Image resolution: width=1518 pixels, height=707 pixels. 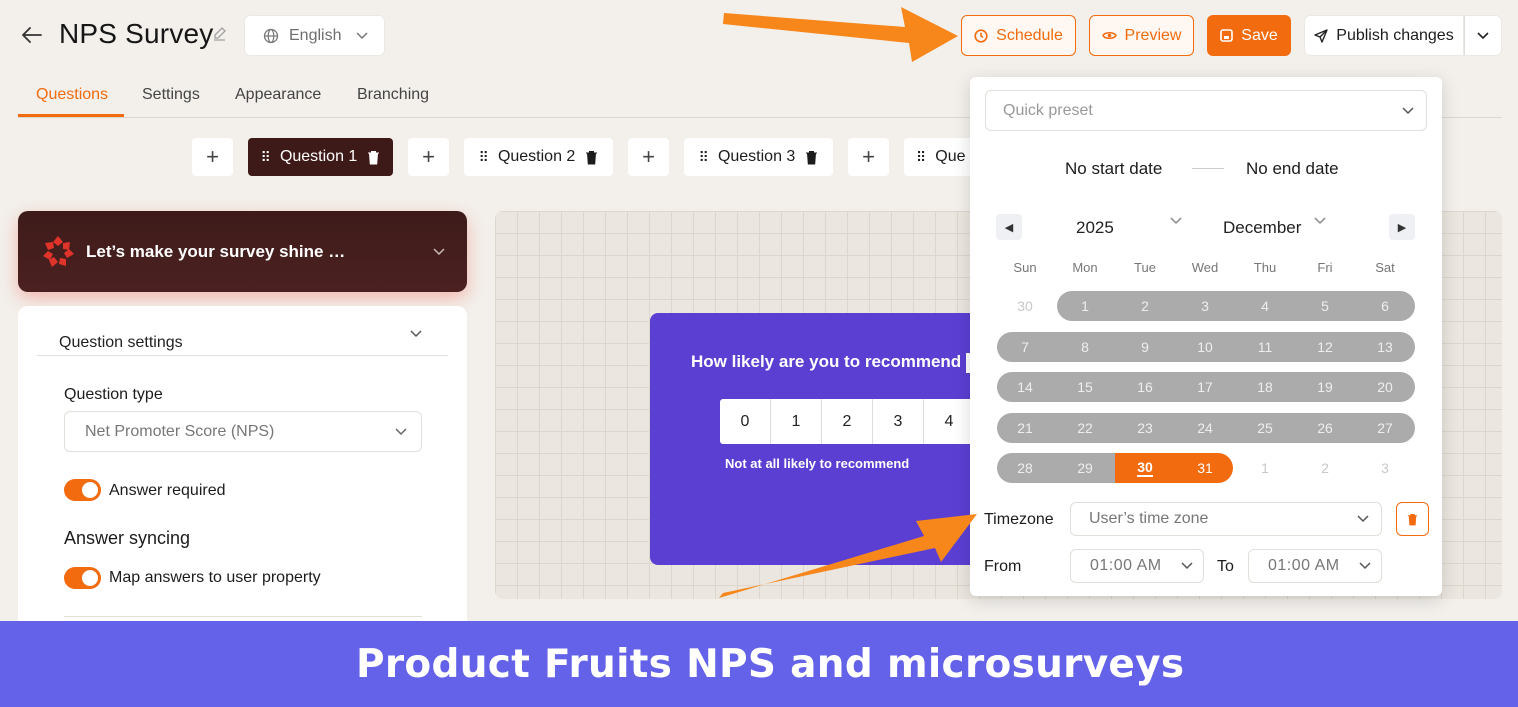 What do you see at coordinates (1325, 306) in the screenshot?
I see `calendar-day: 5` at bounding box center [1325, 306].